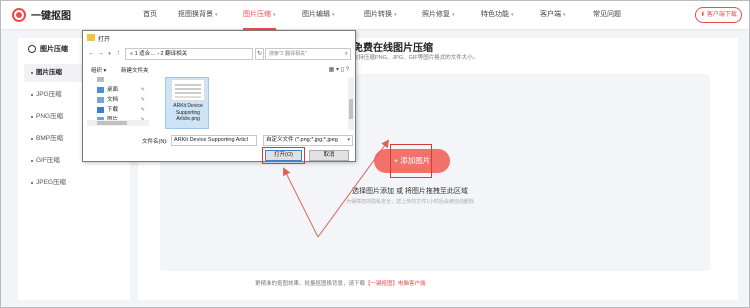  Describe the element at coordinates (346, 54) in the screenshot. I see `search-icon: ⌕` at that location.